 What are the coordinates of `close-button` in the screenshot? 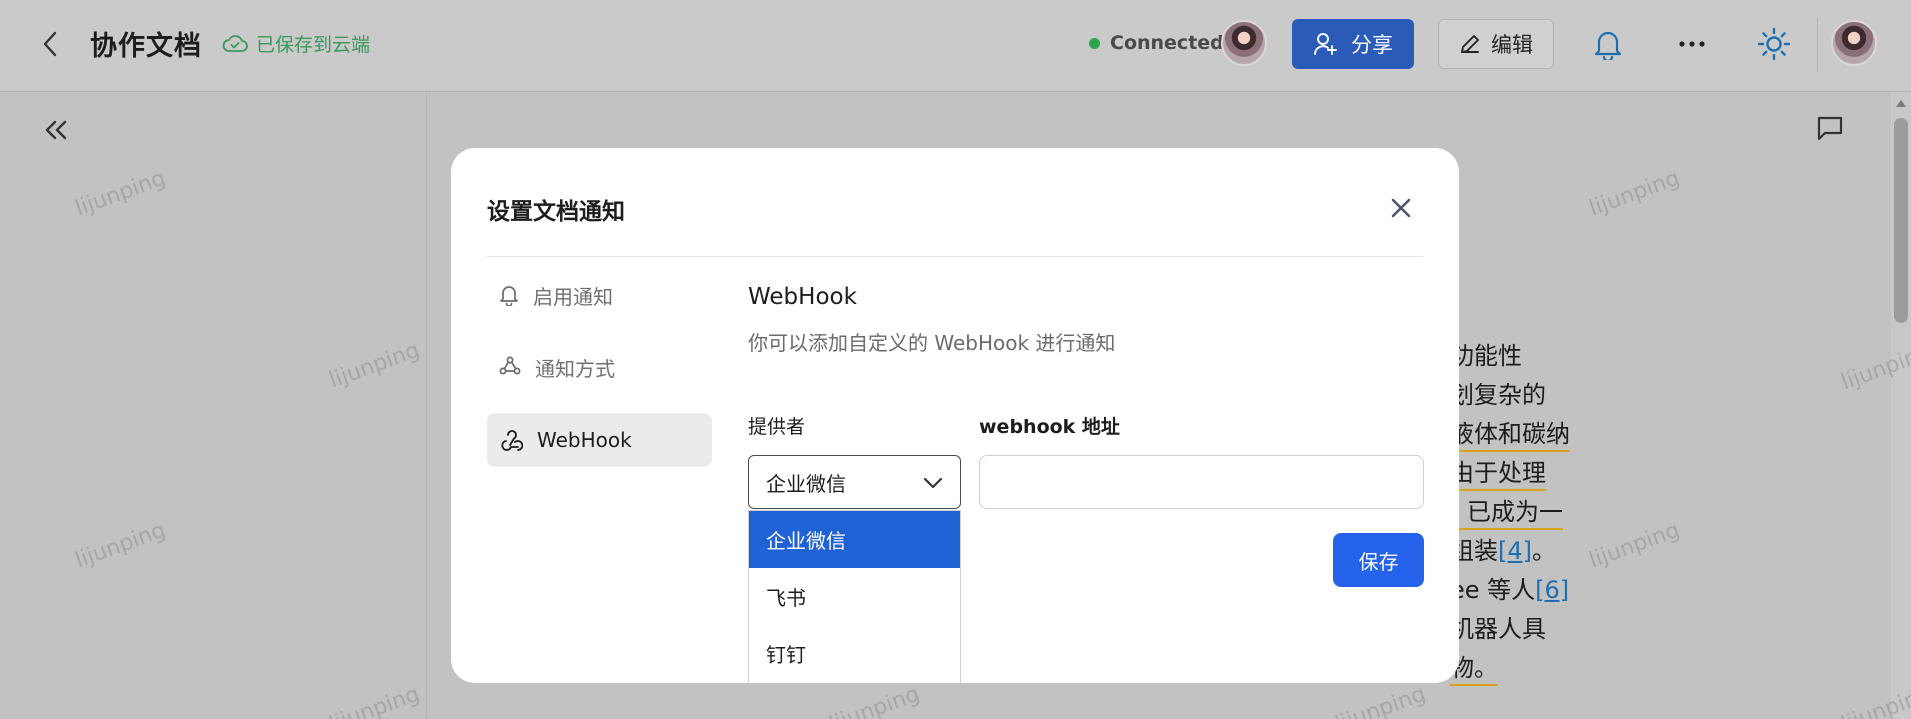 It's located at (1401, 208).